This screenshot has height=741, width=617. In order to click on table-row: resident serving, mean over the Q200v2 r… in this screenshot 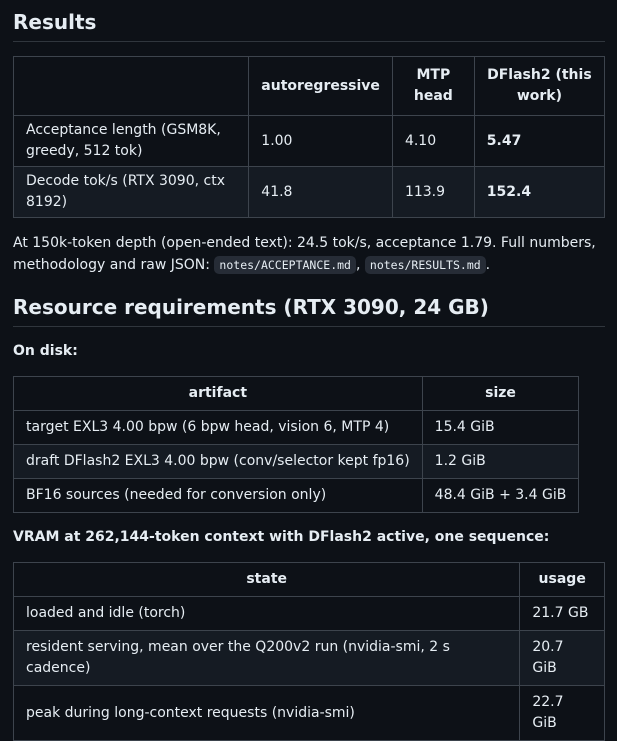, I will do `click(308, 658)`.